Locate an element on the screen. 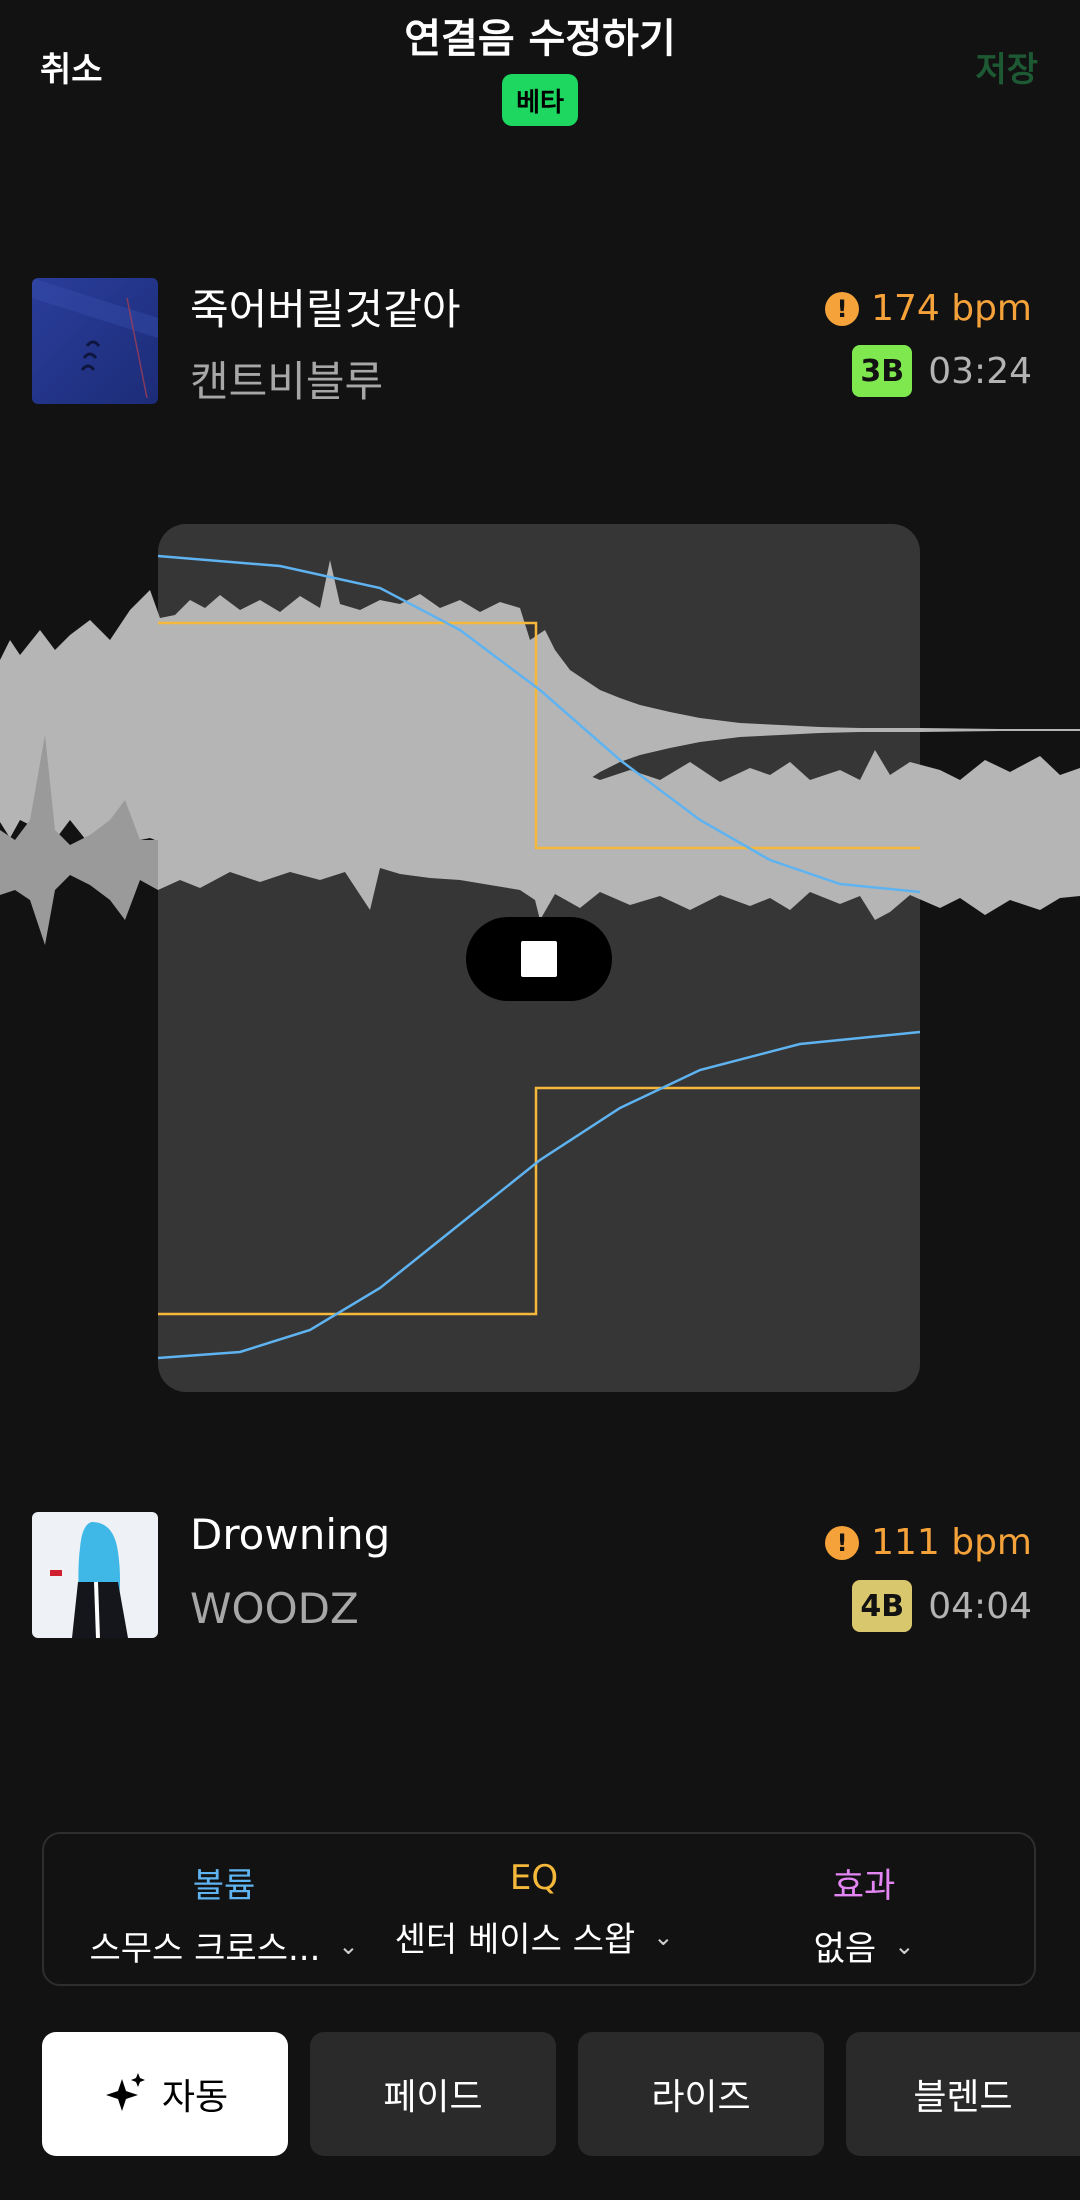 This screenshot has height=2200, width=1080. duration: 04:04 is located at coordinates (980, 1606).